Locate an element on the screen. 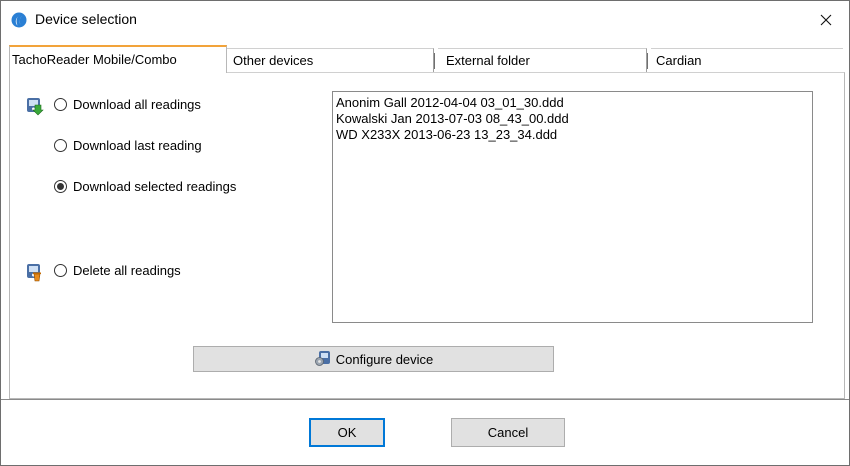  tab-other-devices: Other devices is located at coordinates (330, 60).